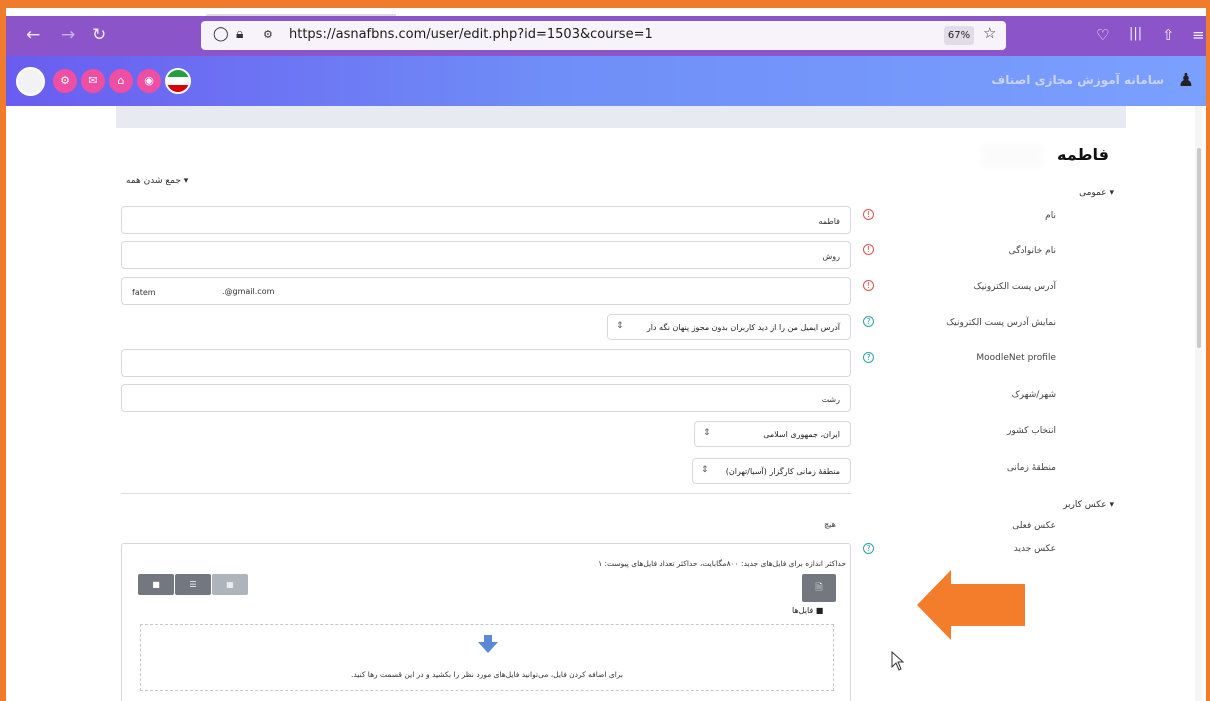  I want to click on moodlenet-label: MoodleNet profile, so click(1016, 358).